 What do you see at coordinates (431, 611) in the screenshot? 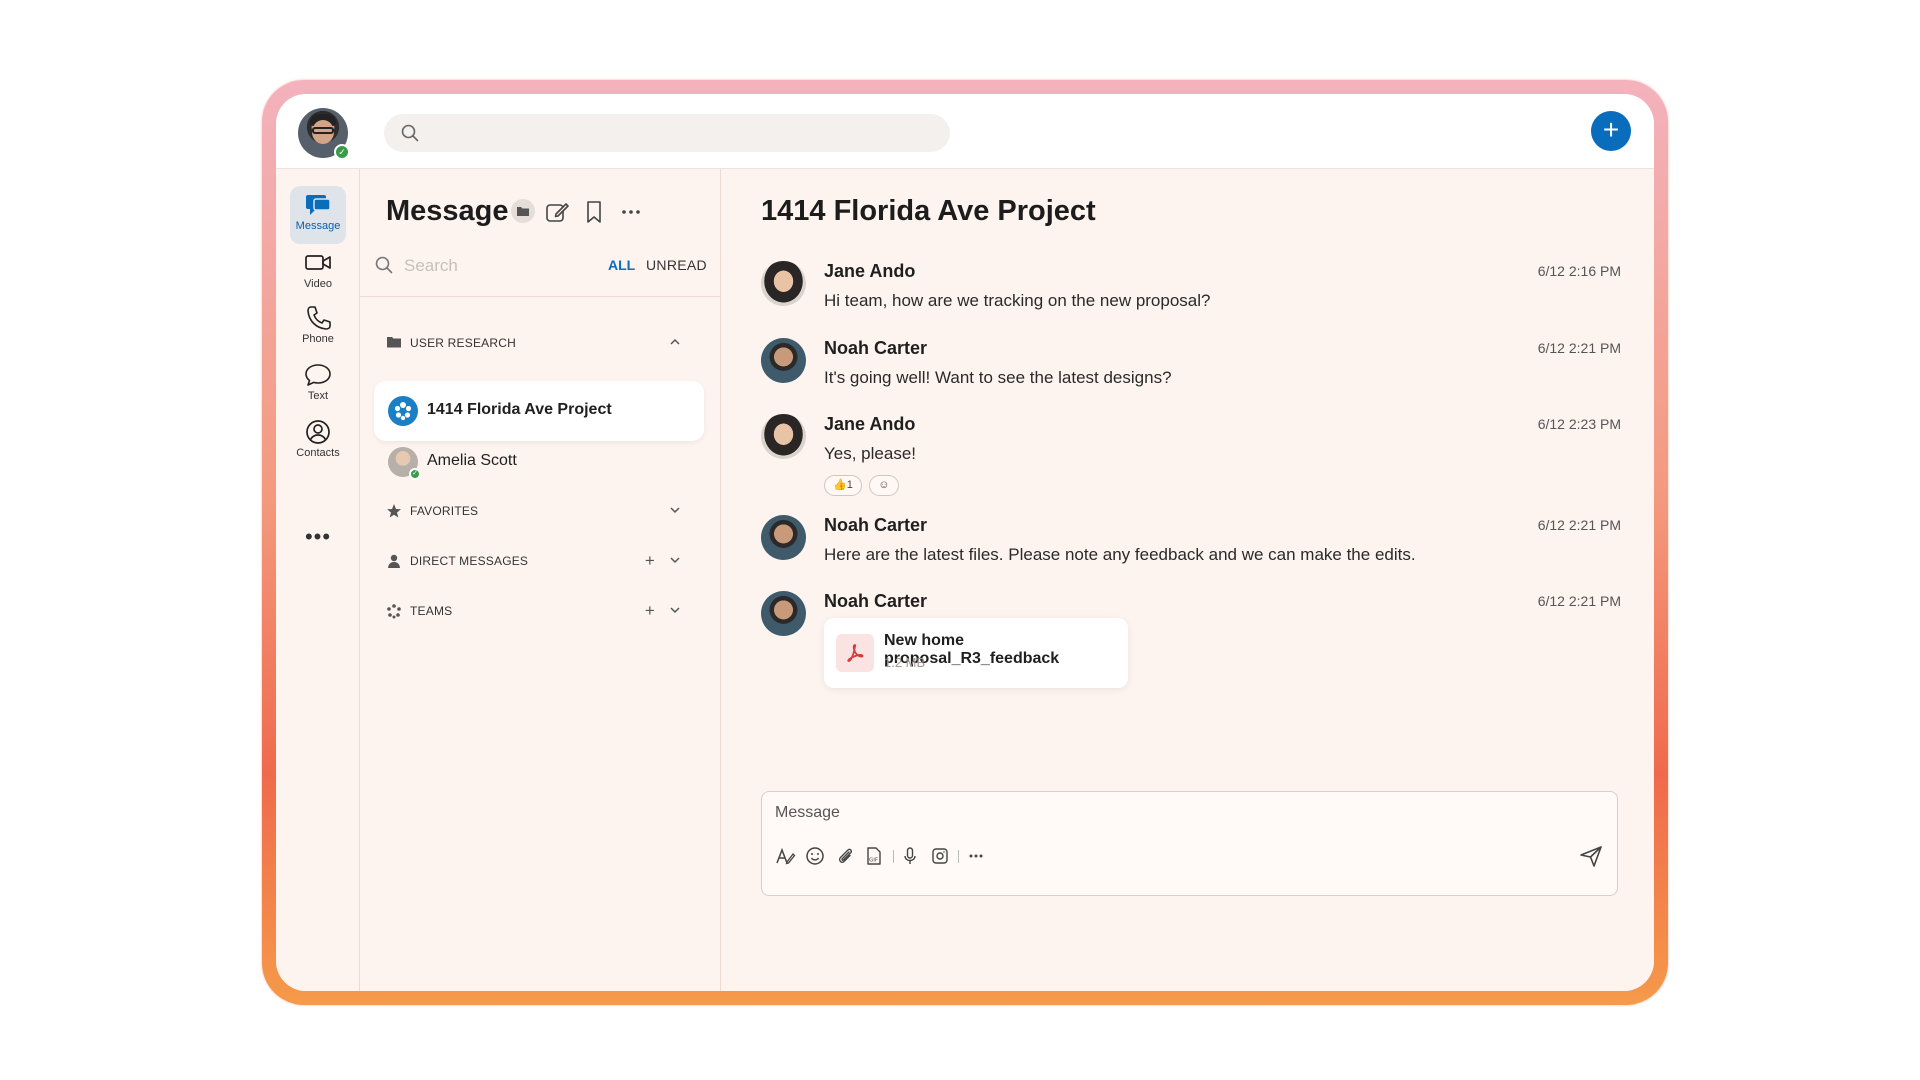
I see `section-label: TEAMS` at bounding box center [431, 611].